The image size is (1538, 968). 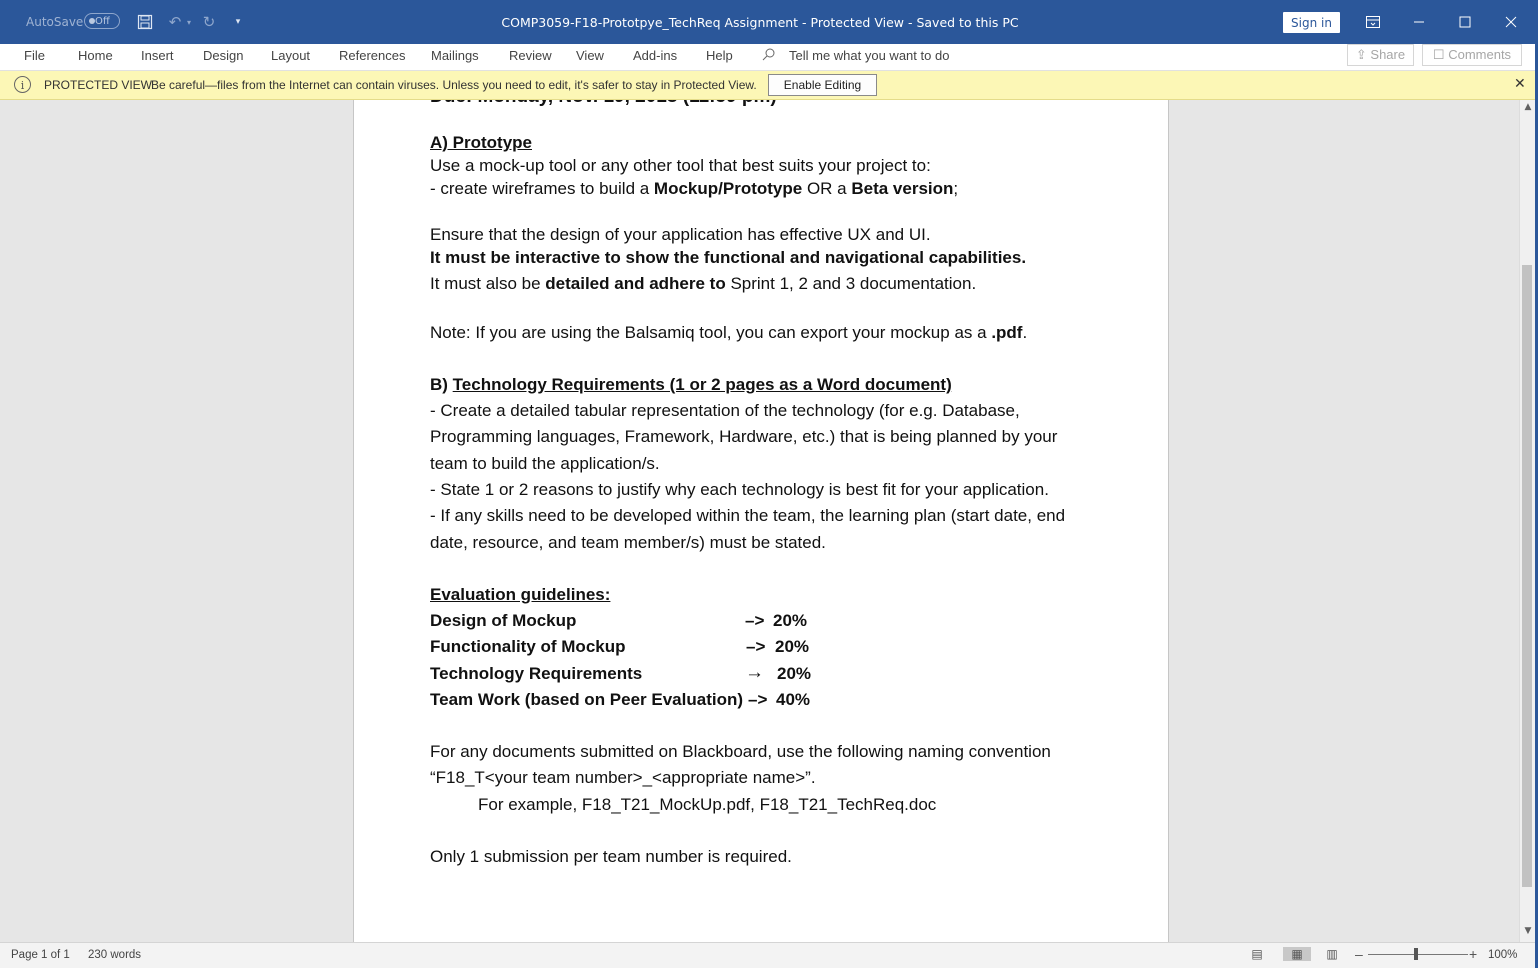 I want to click on tab-layout: Layout, so click(x=290, y=57).